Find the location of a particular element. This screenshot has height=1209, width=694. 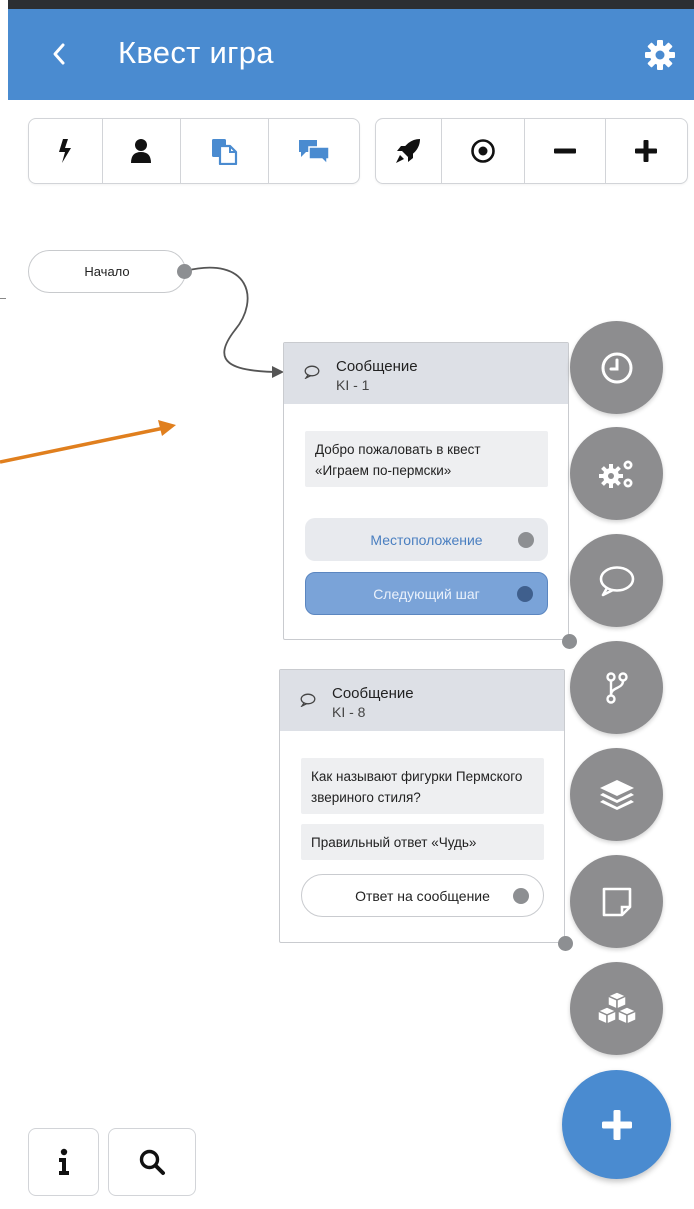

add-node-button is located at coordinates (616, 1124).